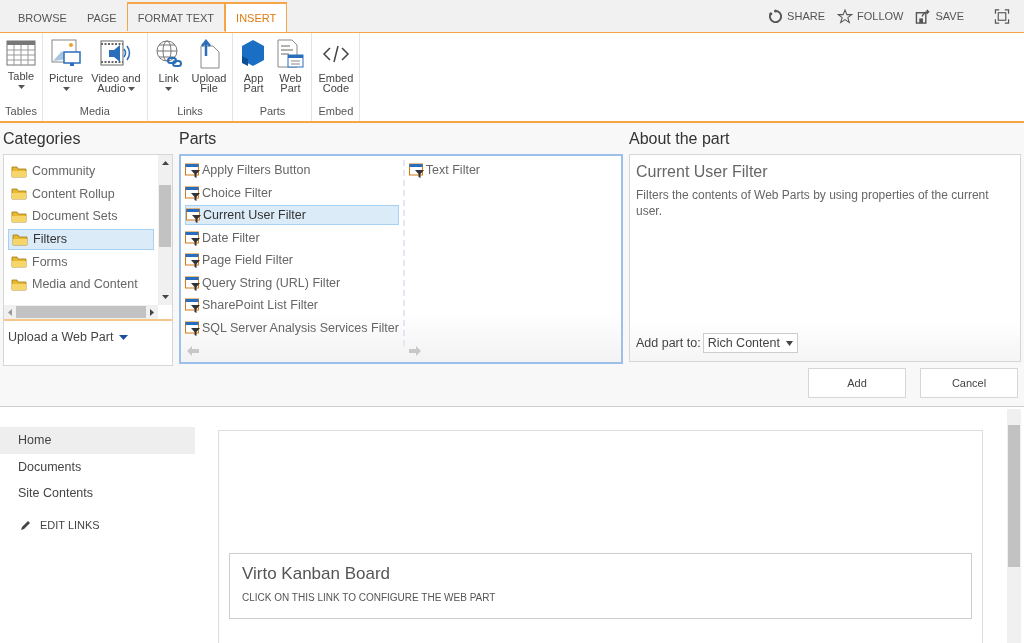  What do you see at coordinates (115, 54) in the screenshot?
I see `video-icon` at bounding box center [115, 54].